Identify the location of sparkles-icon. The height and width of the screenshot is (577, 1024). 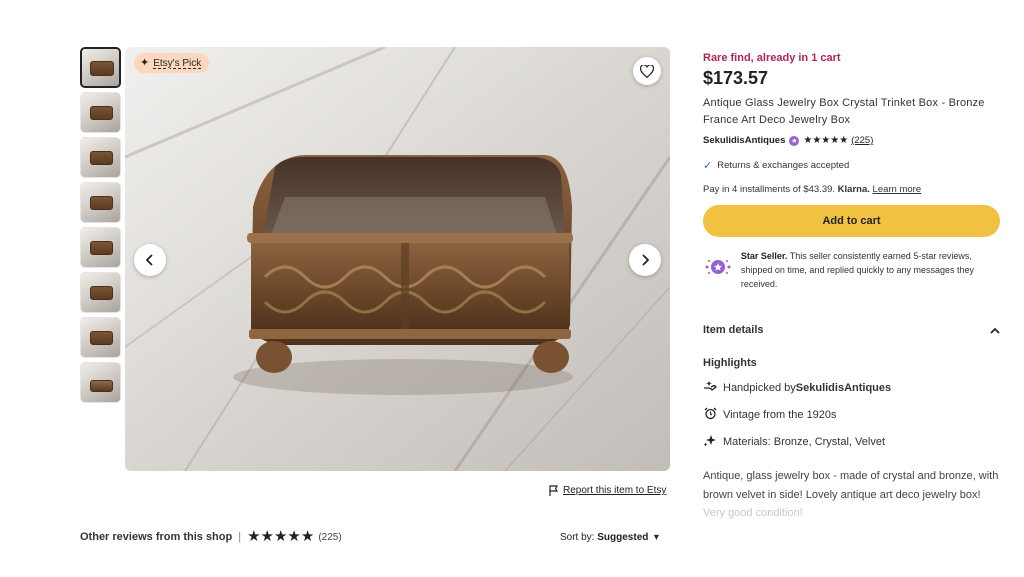
(710, 442).